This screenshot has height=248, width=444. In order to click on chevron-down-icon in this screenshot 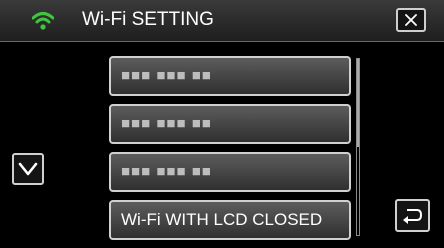, I will do `click(28, 169)`.